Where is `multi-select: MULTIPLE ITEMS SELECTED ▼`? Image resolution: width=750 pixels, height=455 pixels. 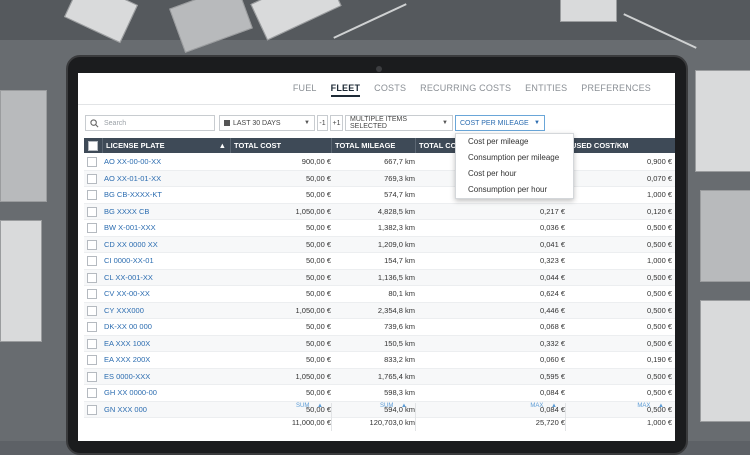
multi-select: MULTIPLE ITEMS SELECTED ▼ is located at coordinates (399, 123).